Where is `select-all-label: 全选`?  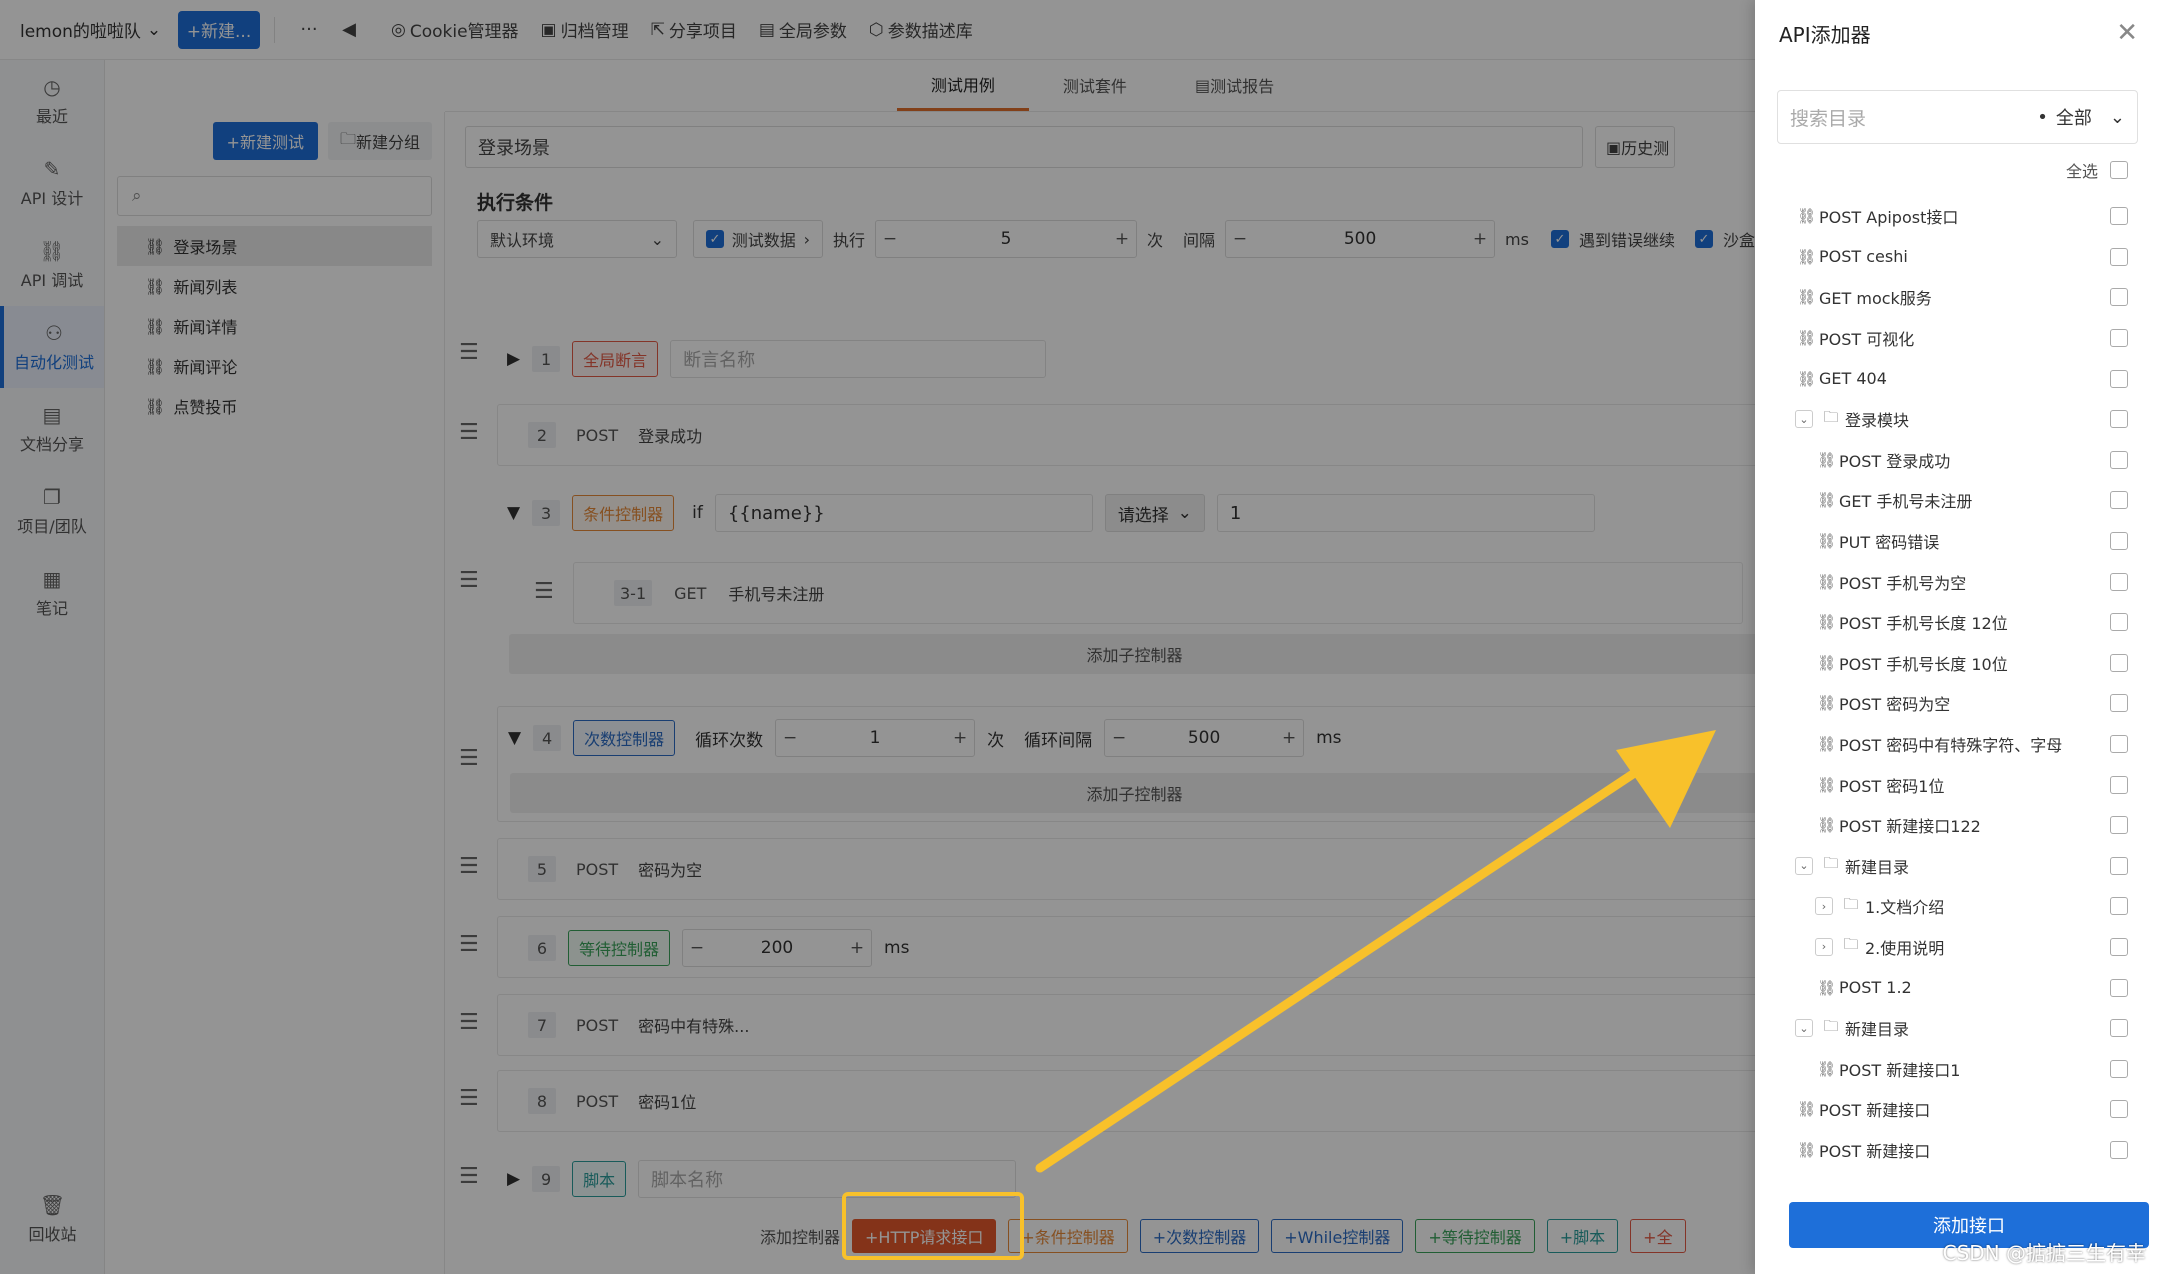
select-all-label: 全选 is located at coordinates (2081, 171).